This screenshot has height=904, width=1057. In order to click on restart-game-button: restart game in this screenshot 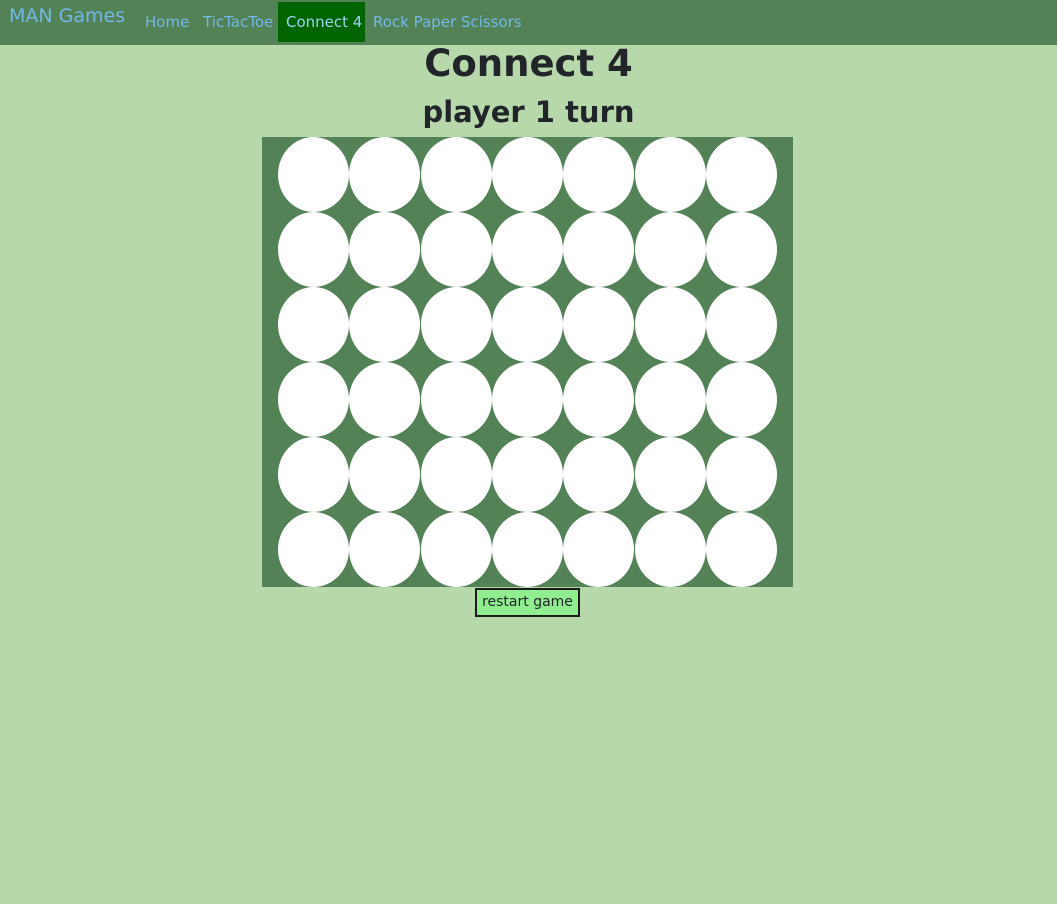, I will do `click(527, 602)`.